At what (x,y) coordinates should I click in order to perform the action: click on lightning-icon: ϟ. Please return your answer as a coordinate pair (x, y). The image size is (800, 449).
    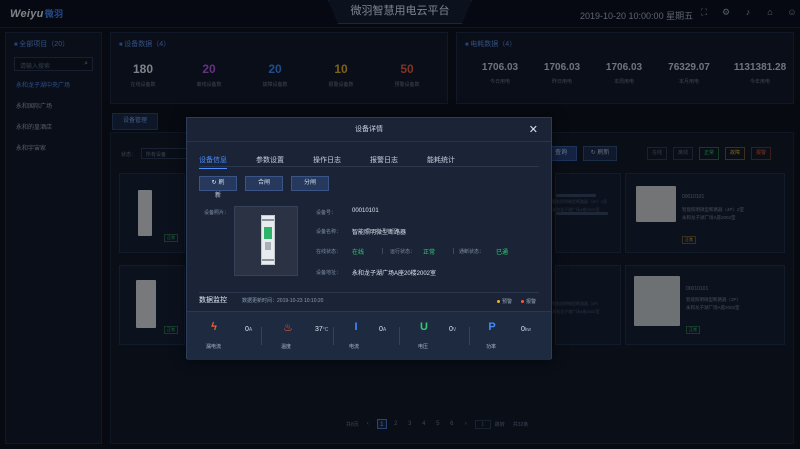
    Looking at the image, I should click on (214, 327).